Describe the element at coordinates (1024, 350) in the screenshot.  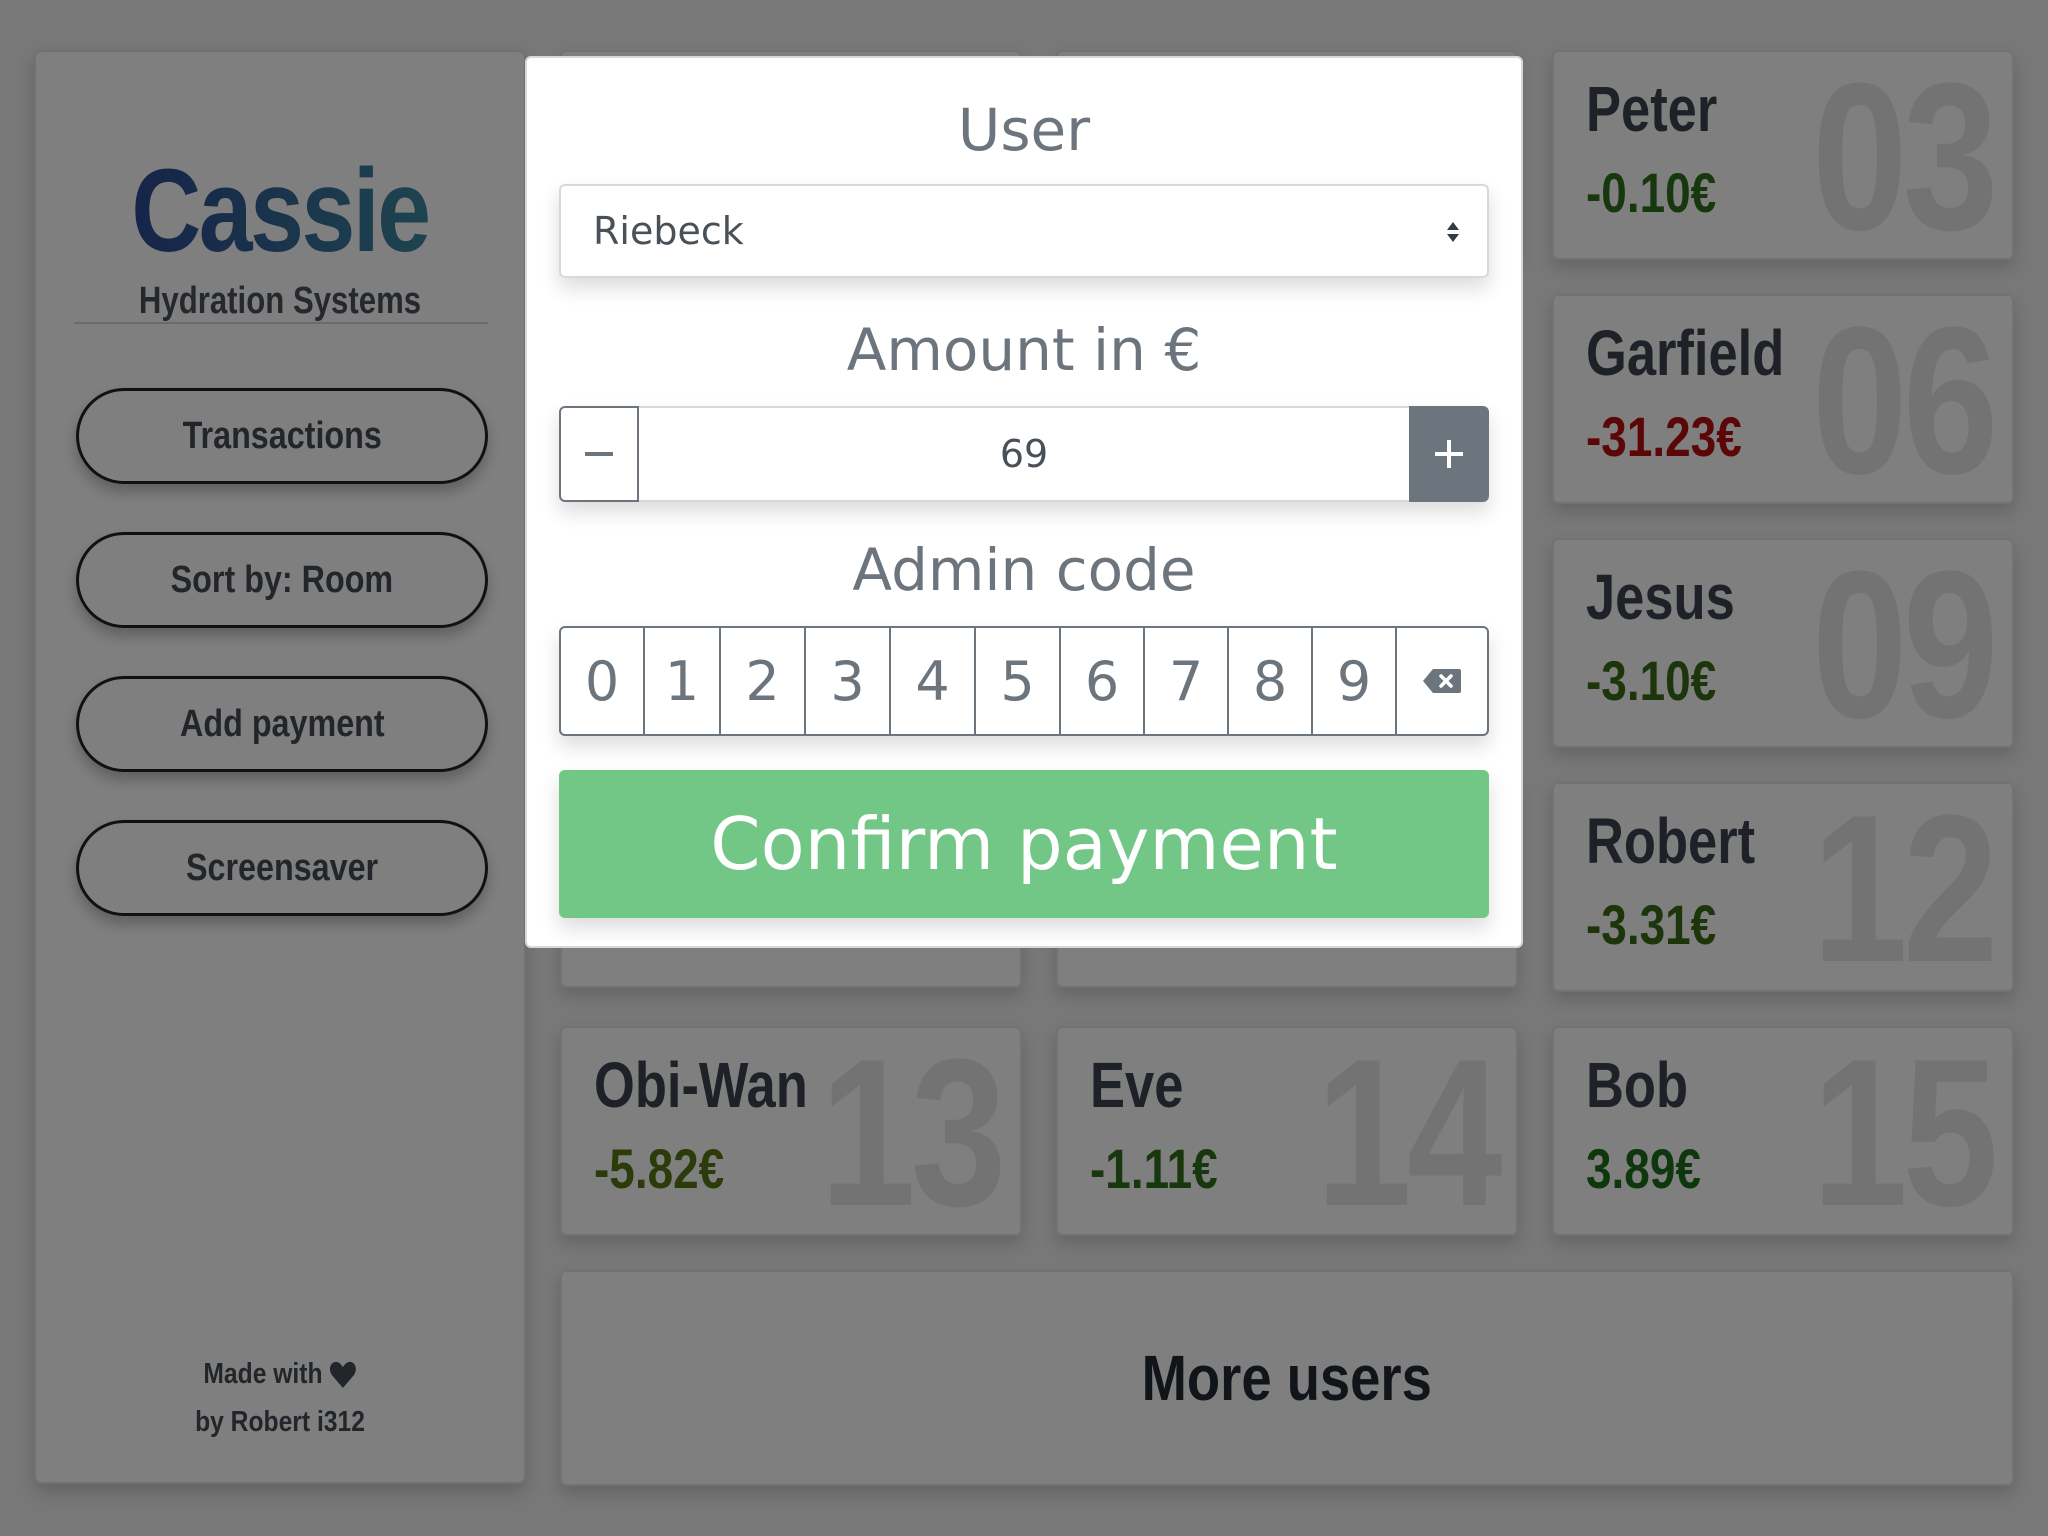
I see `amount-label: Amount in €` at that location.